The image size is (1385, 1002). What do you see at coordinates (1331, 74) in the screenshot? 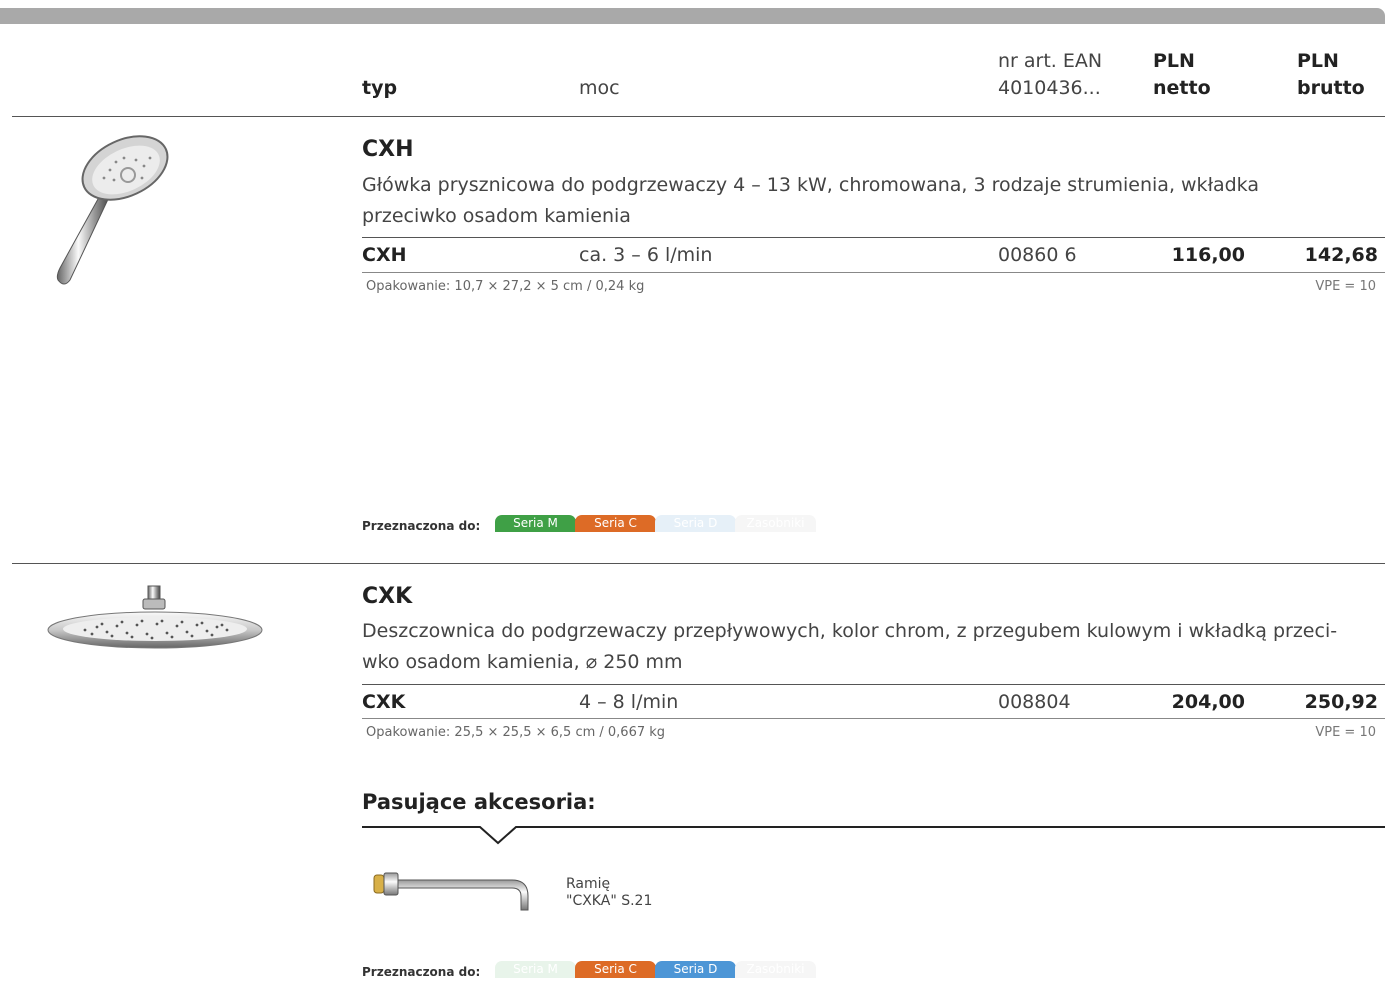
I see `header-brutto: PLN brutto` at bounding box center [1331, 74].